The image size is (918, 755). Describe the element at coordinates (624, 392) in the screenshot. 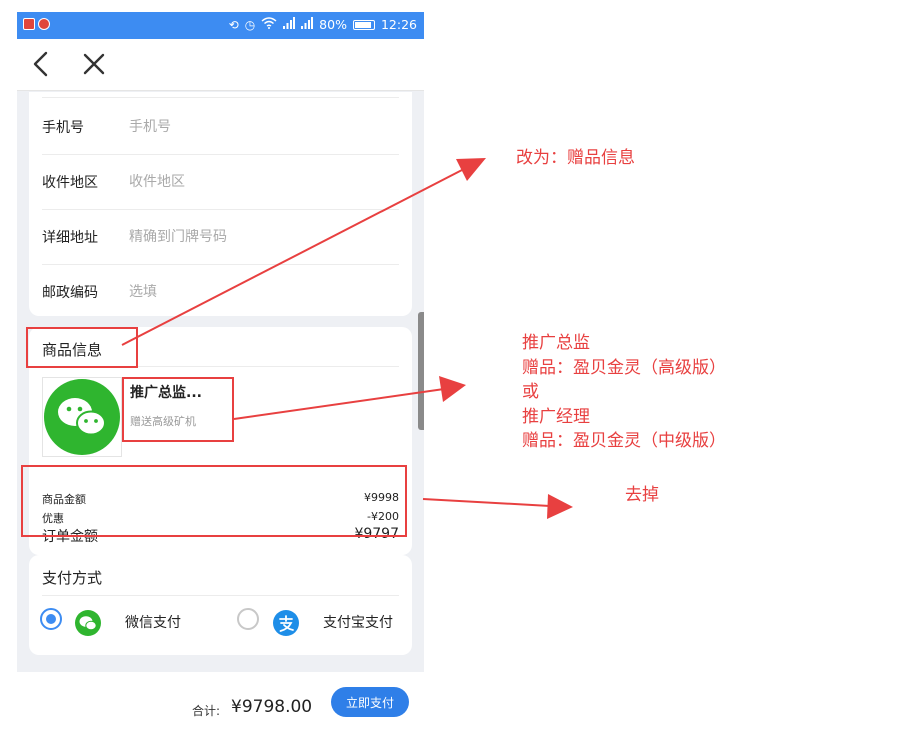

I see `annotation-note-gift: 推广总监 赠品：盈贝金灵（高级版） 或 推广经理 赠品：盈贝金灵（中级版）` at that location.